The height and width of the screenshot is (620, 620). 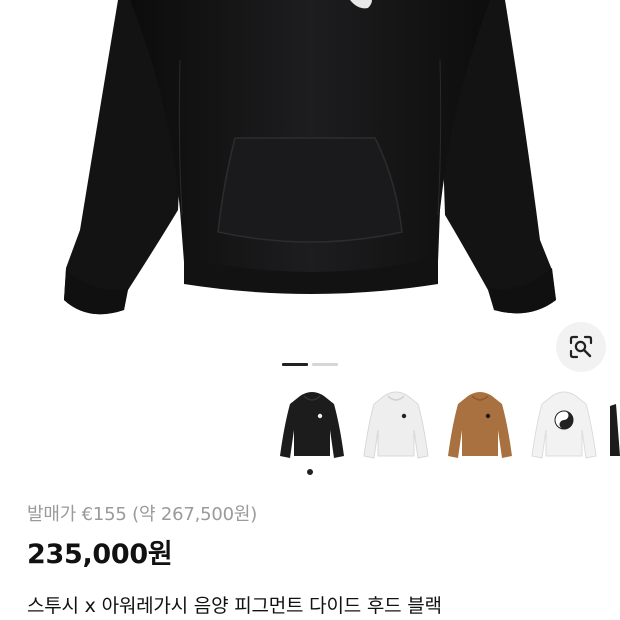 I want to click on thumbnail-selected-indicator, so click(x=310, y=472).